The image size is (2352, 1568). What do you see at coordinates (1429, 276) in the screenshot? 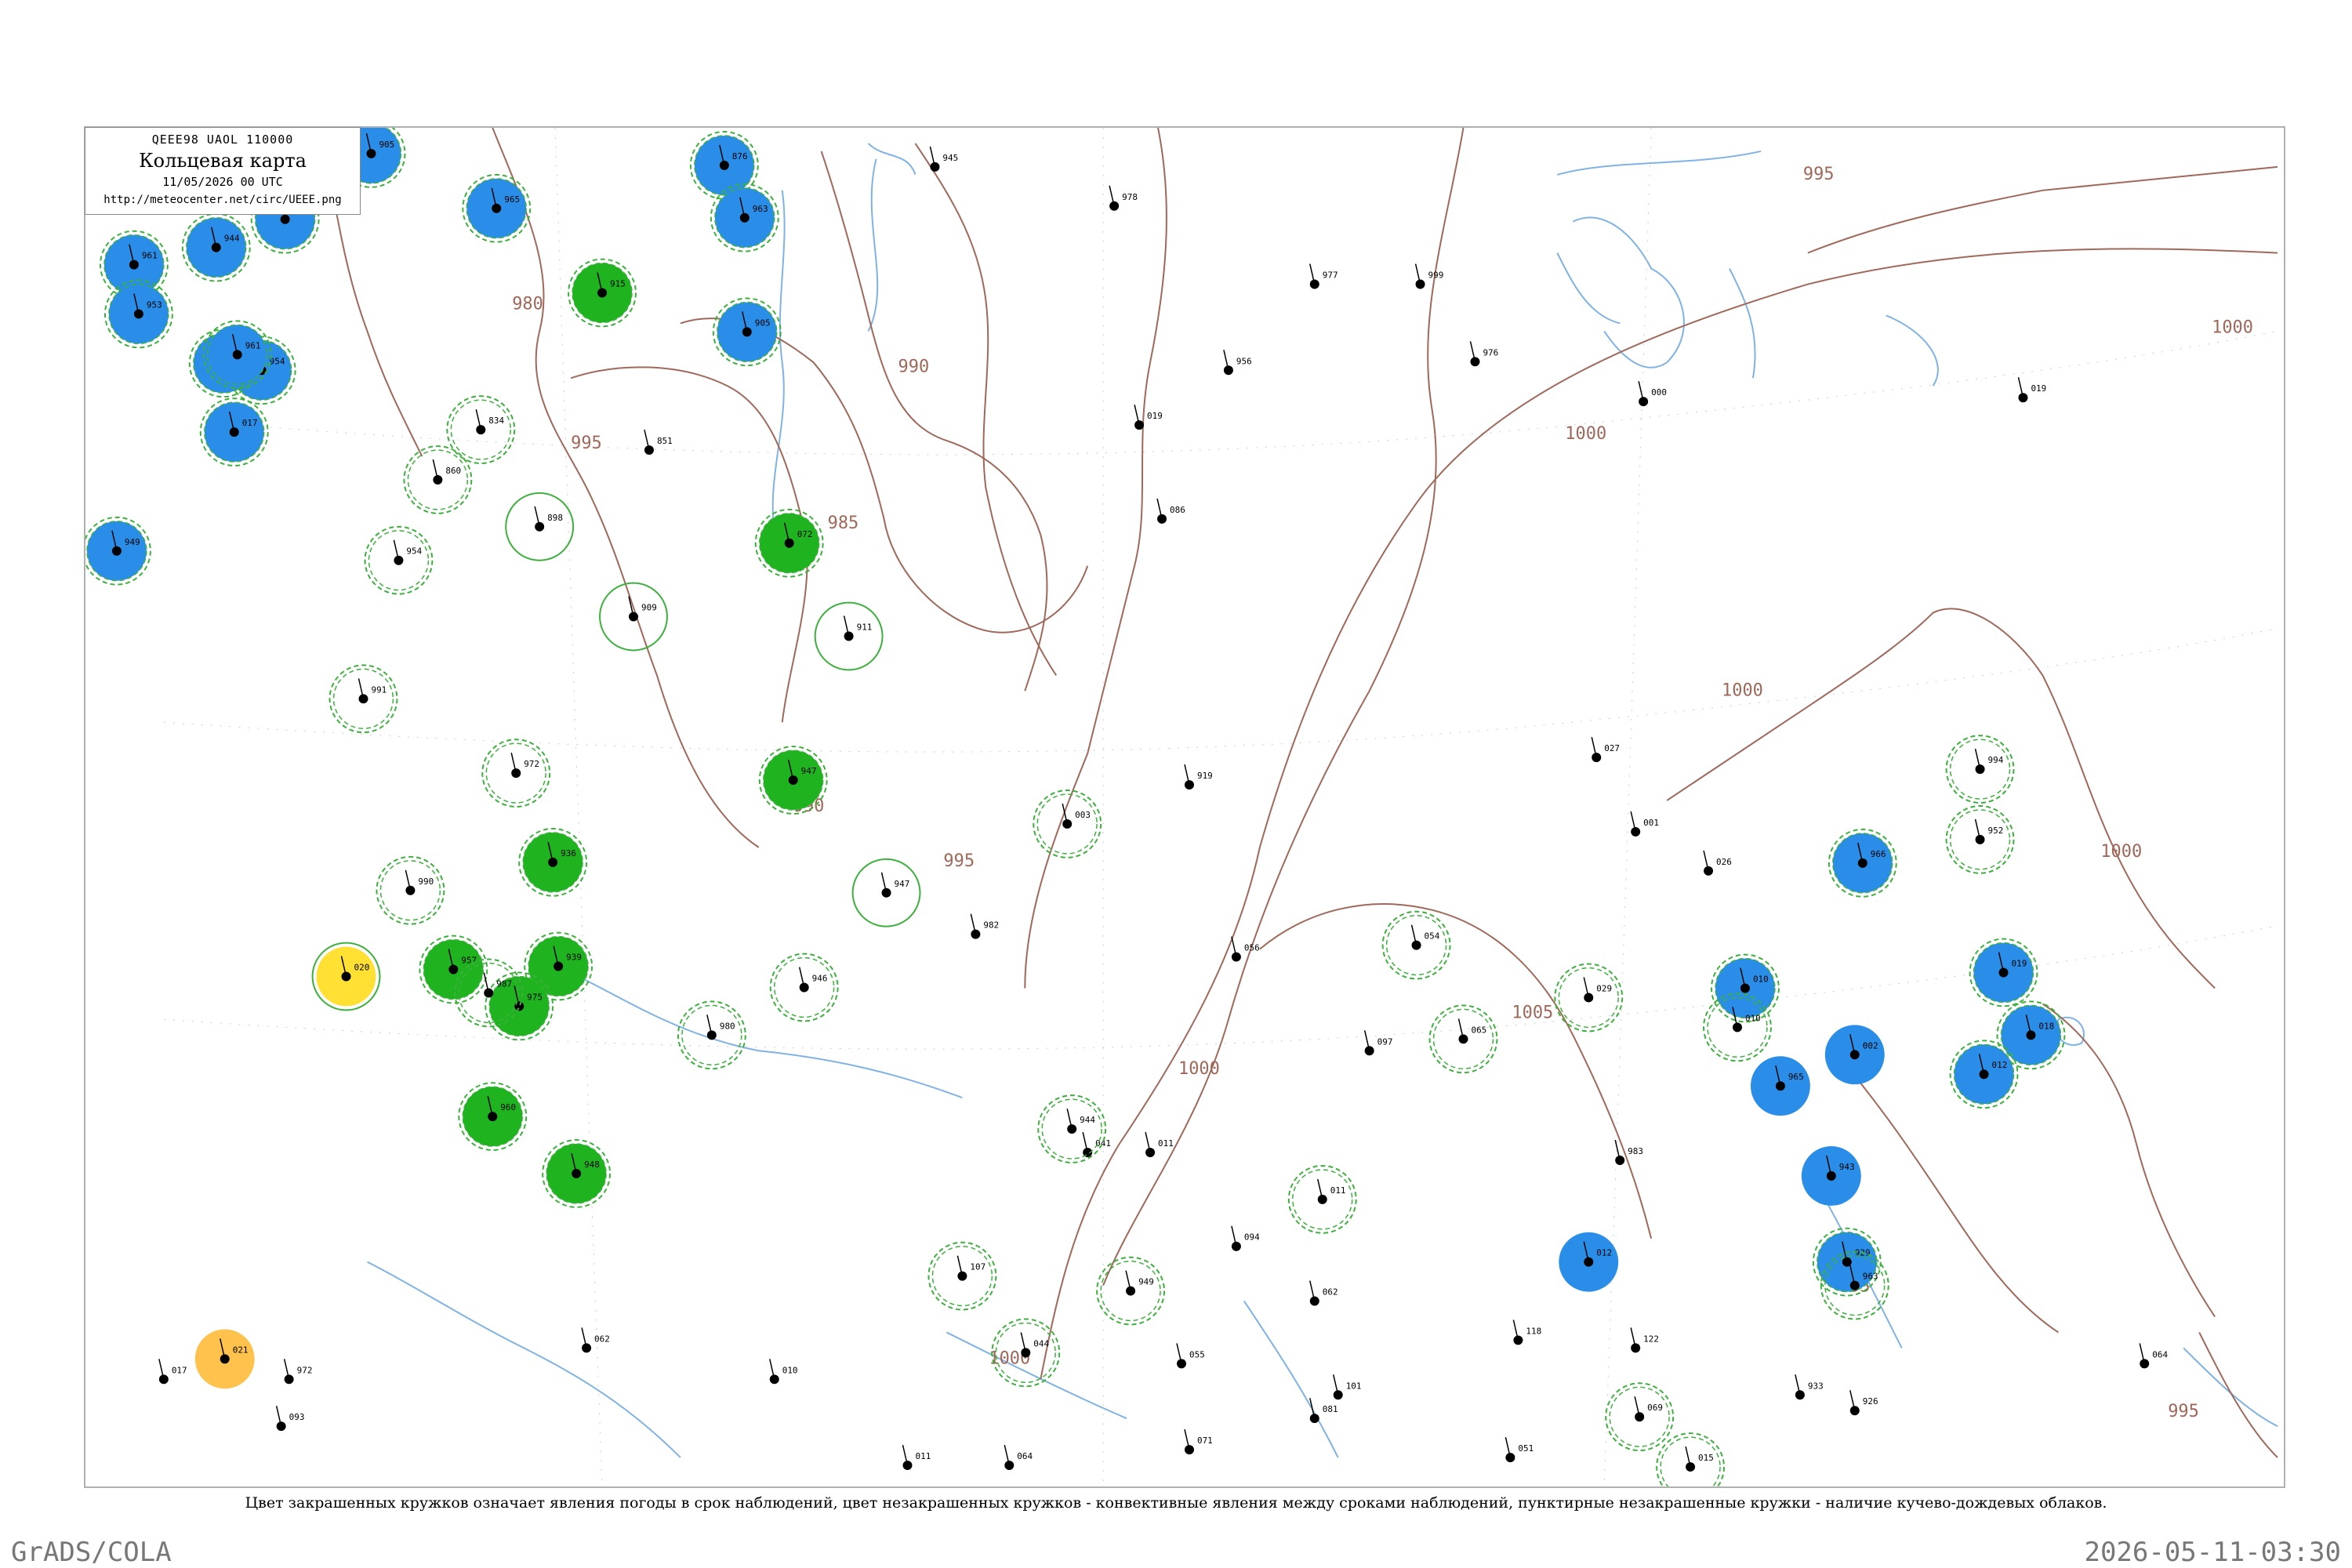
I see `station-plot: 999` at bounding box center [1429, 276].